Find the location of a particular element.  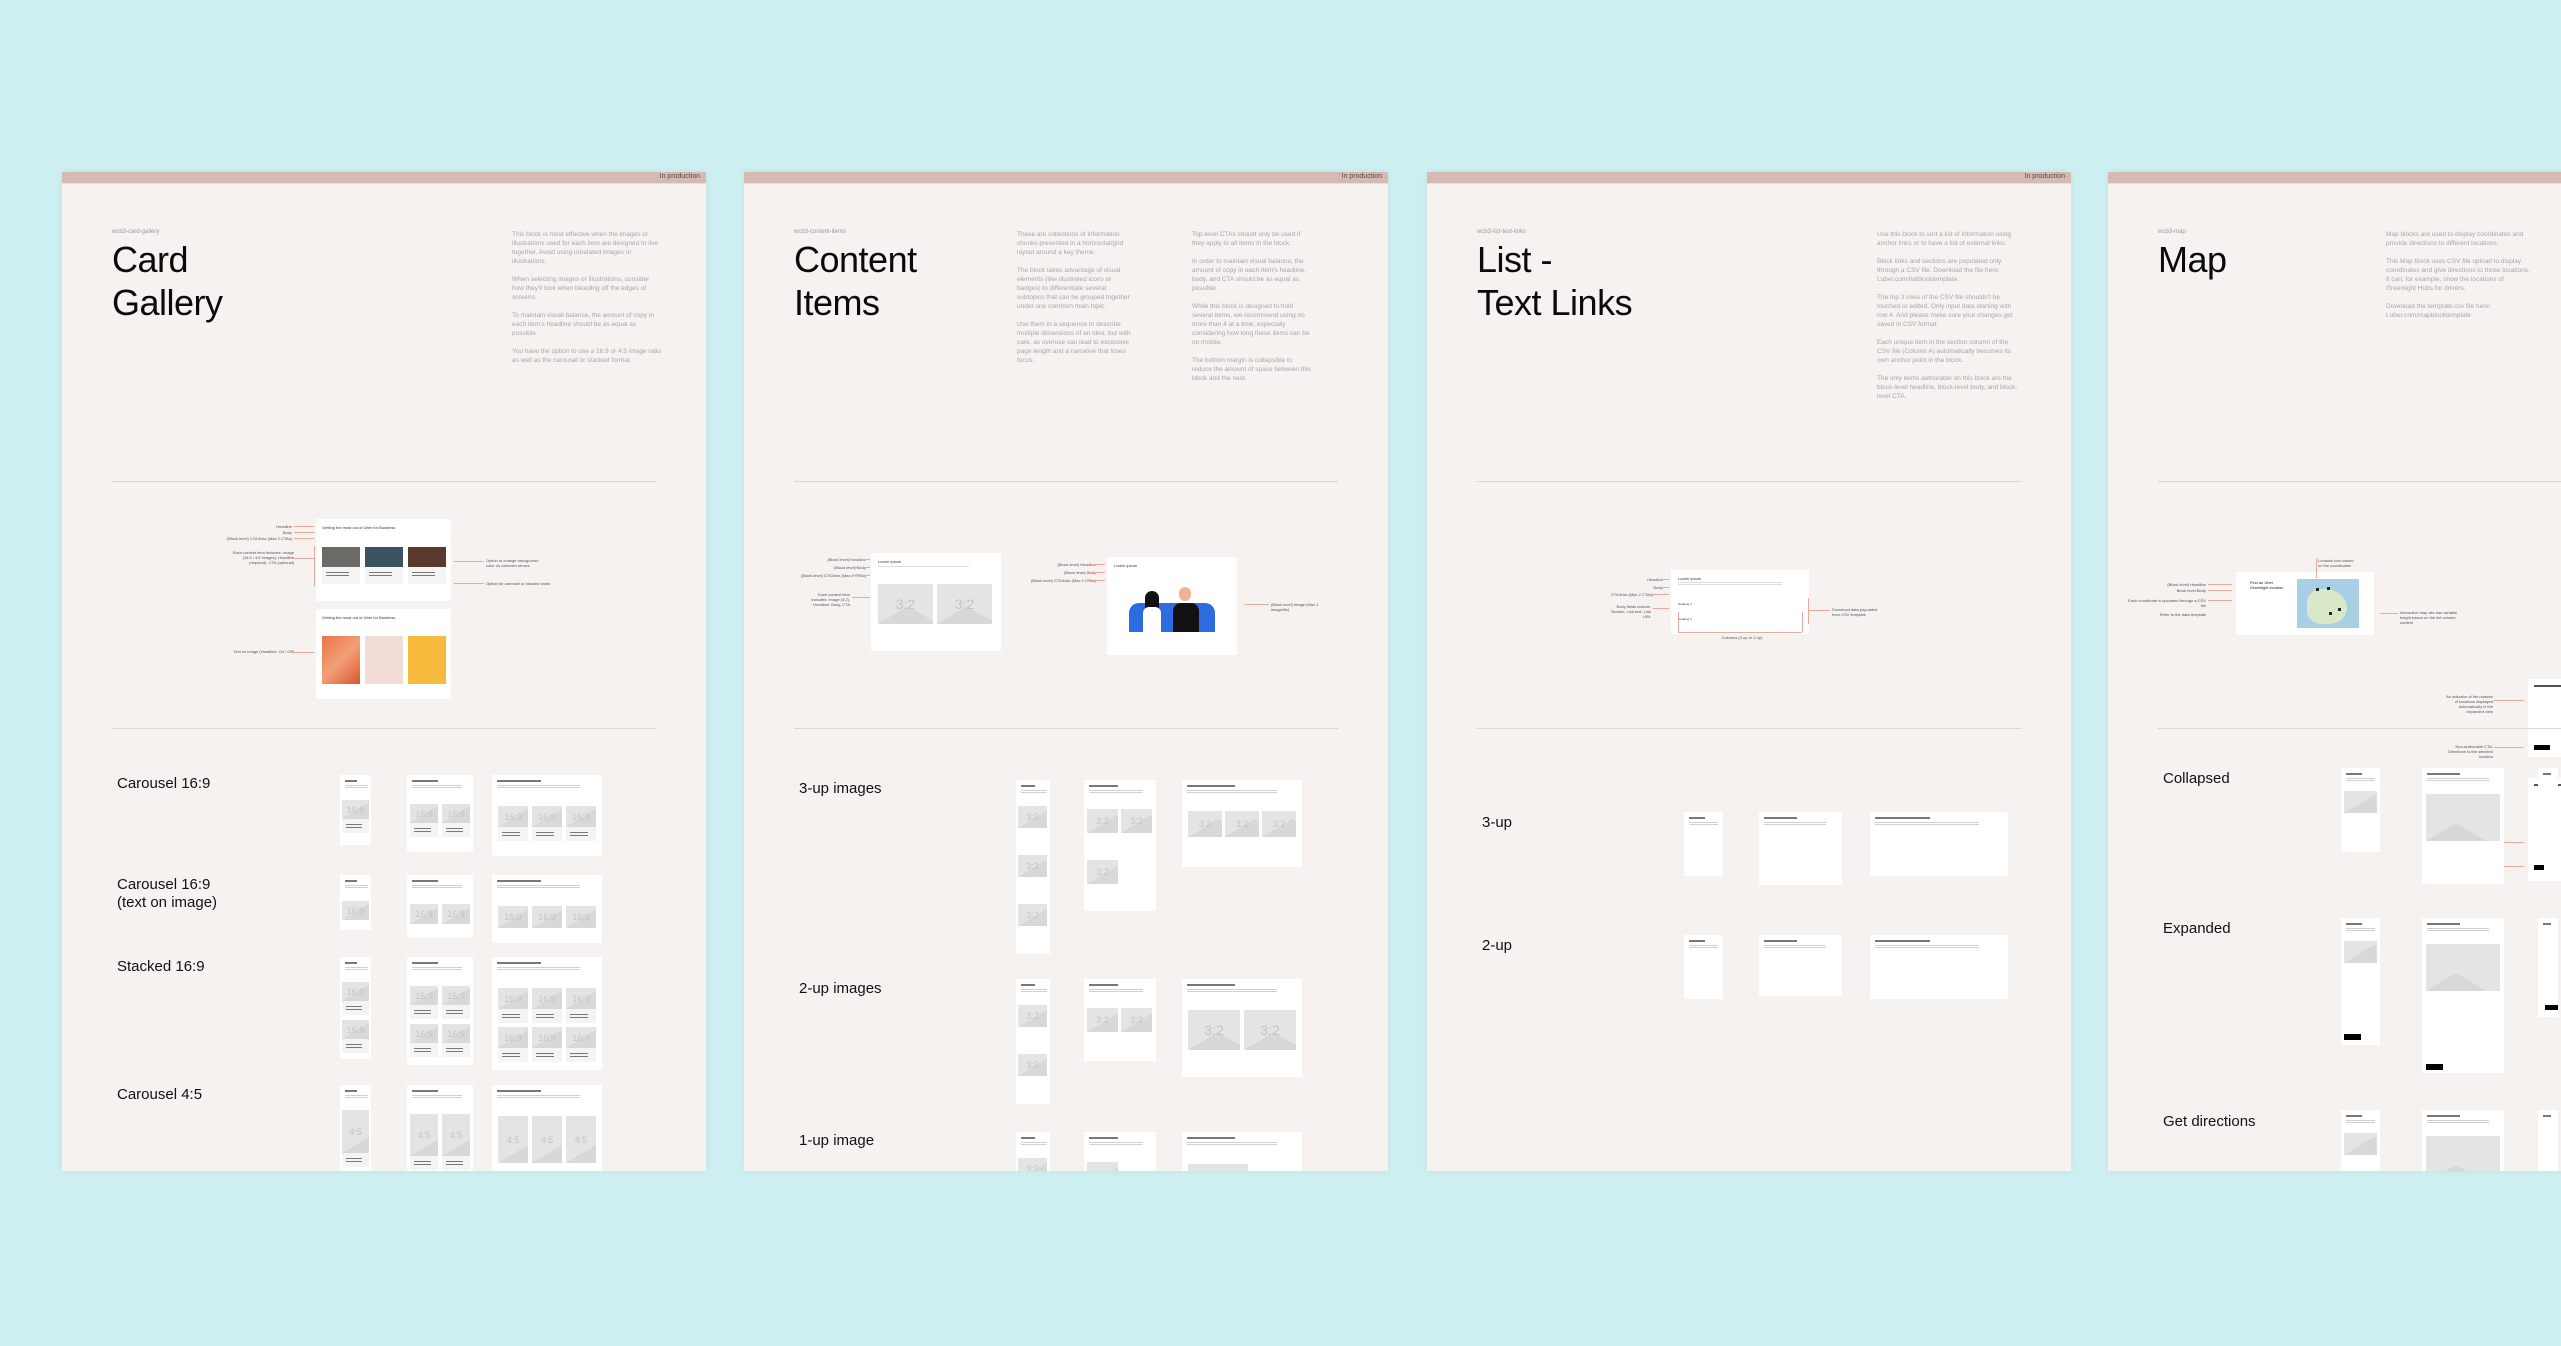

title-line-1: Content is located at coordinates (855, 259).